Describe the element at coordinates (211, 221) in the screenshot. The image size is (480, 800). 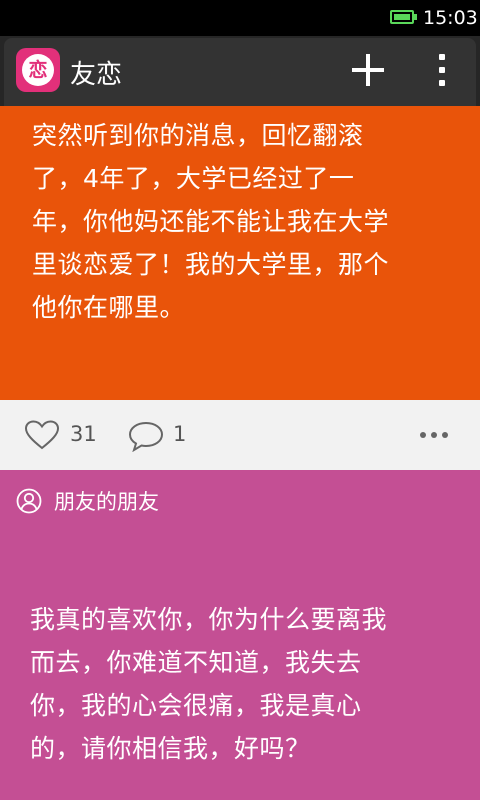
I see `post-line: 年，你他妈还能不能让我在大学` at that location.